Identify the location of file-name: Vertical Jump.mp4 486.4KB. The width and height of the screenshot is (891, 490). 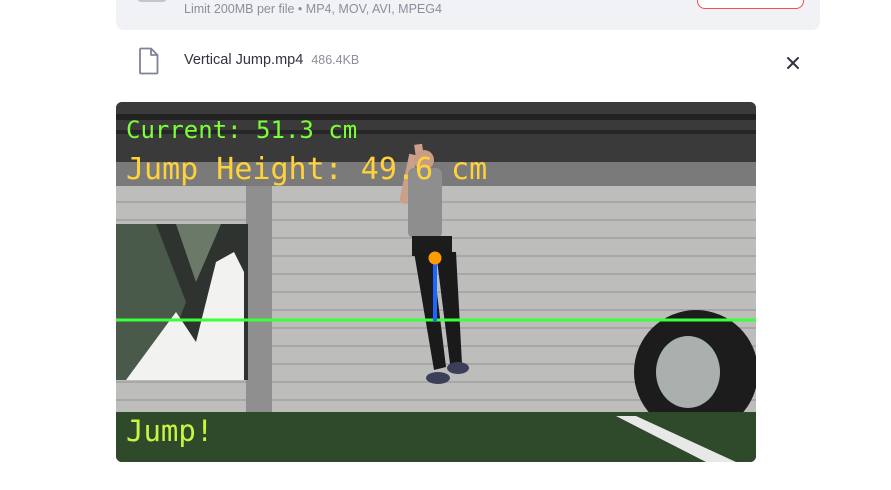
(271, 60).